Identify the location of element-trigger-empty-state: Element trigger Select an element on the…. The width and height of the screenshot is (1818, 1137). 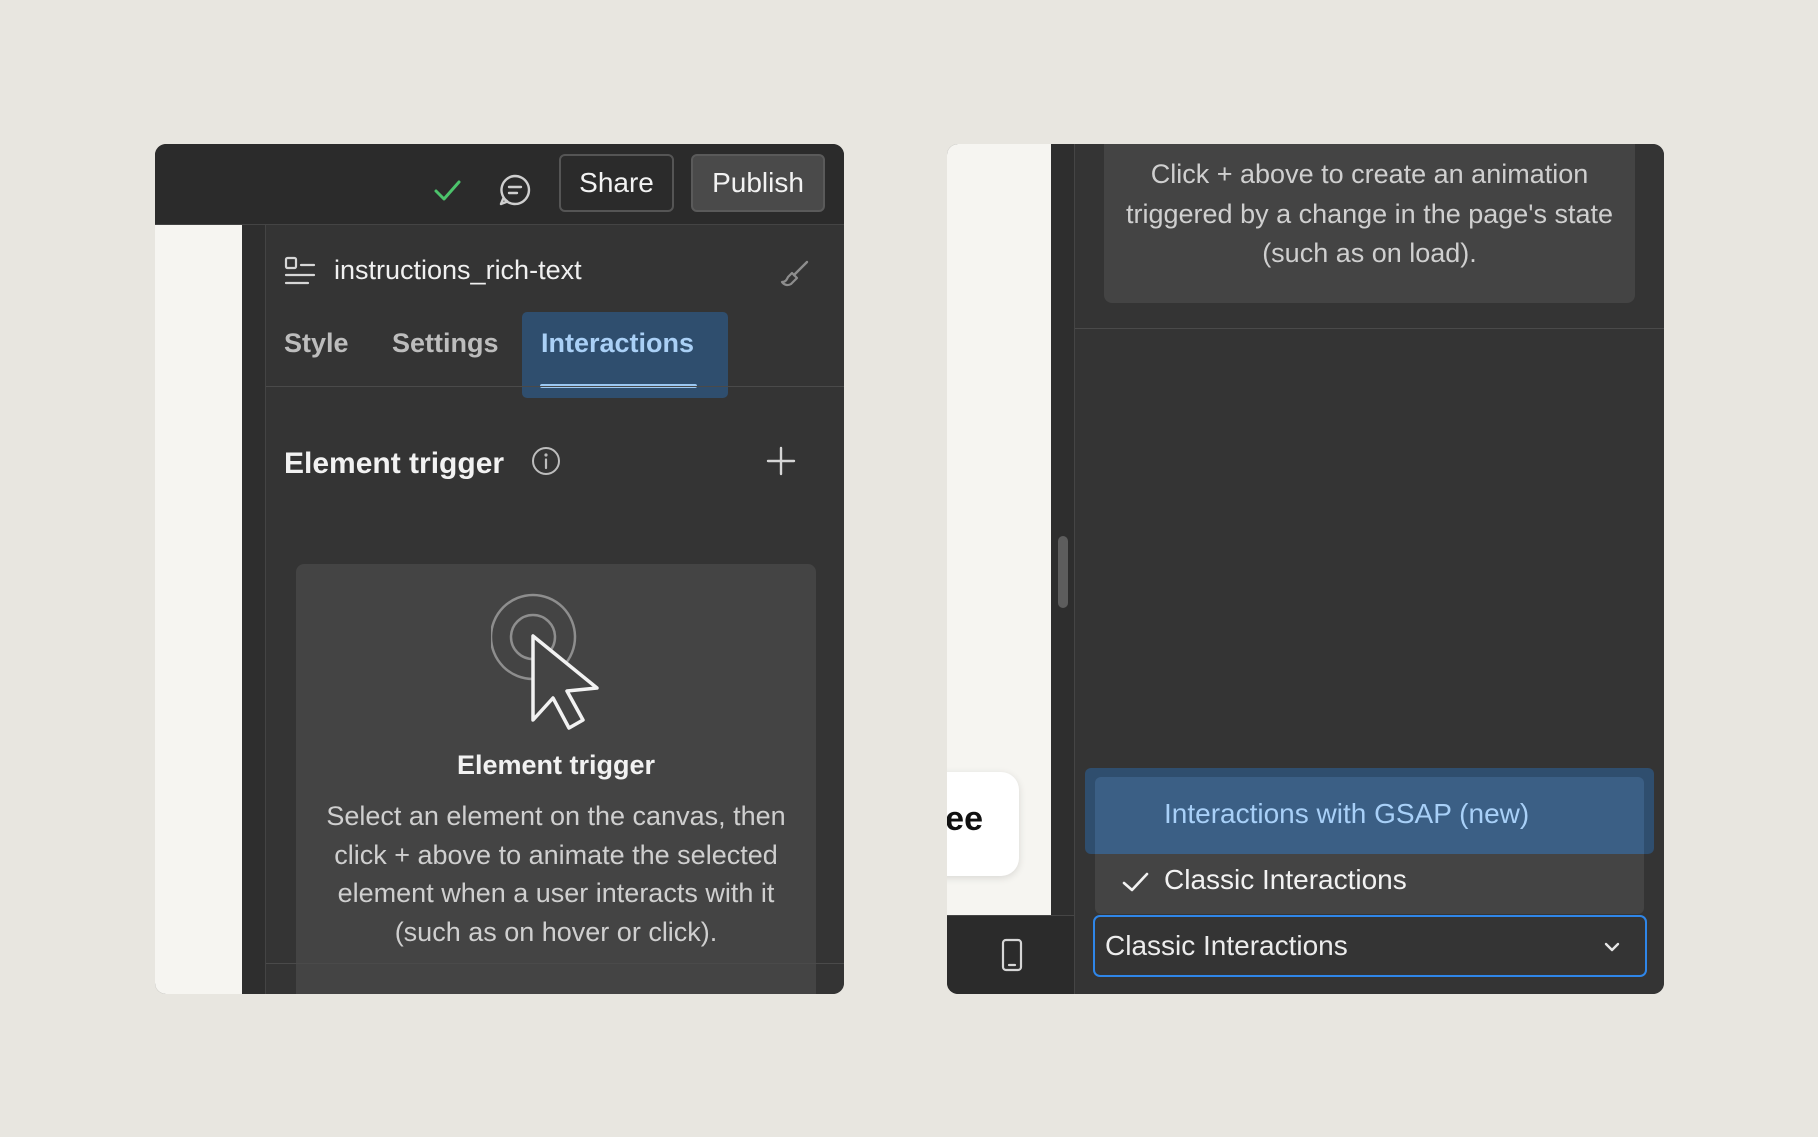
(556, 779).